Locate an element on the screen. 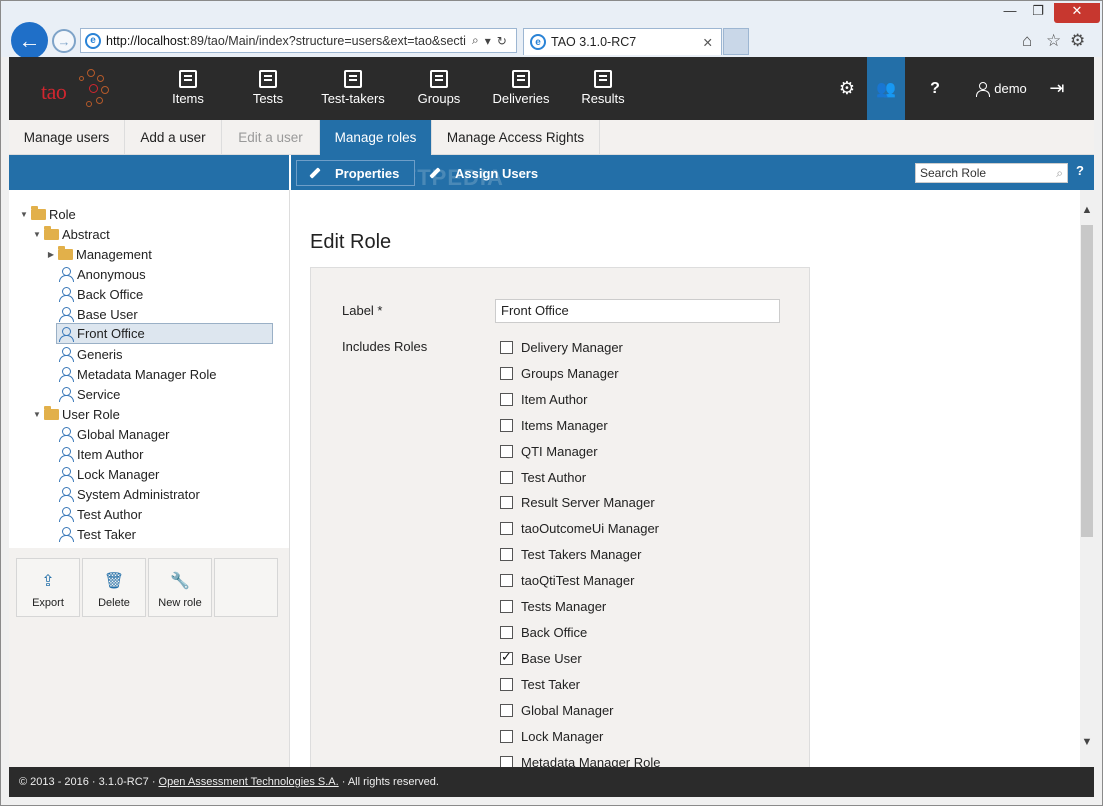 Image resolution: width=1103 pixels, height=806 pixels. role-checkbox-result-server-manager: Result Server Manager is located at coordinates (577, 502).